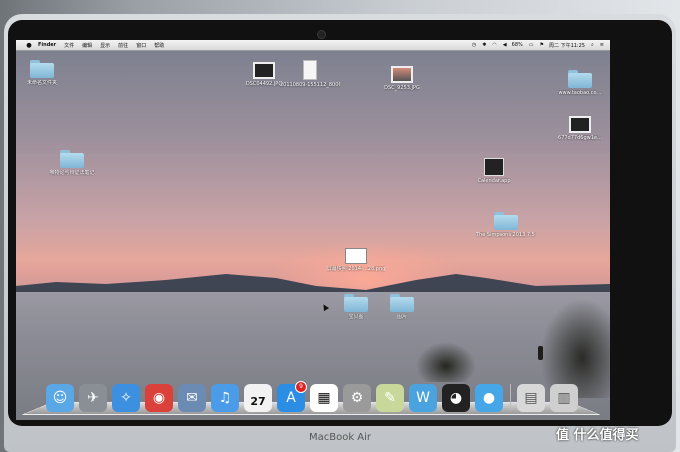  I want to click on volume-icon: ◀, so click(505, 45).